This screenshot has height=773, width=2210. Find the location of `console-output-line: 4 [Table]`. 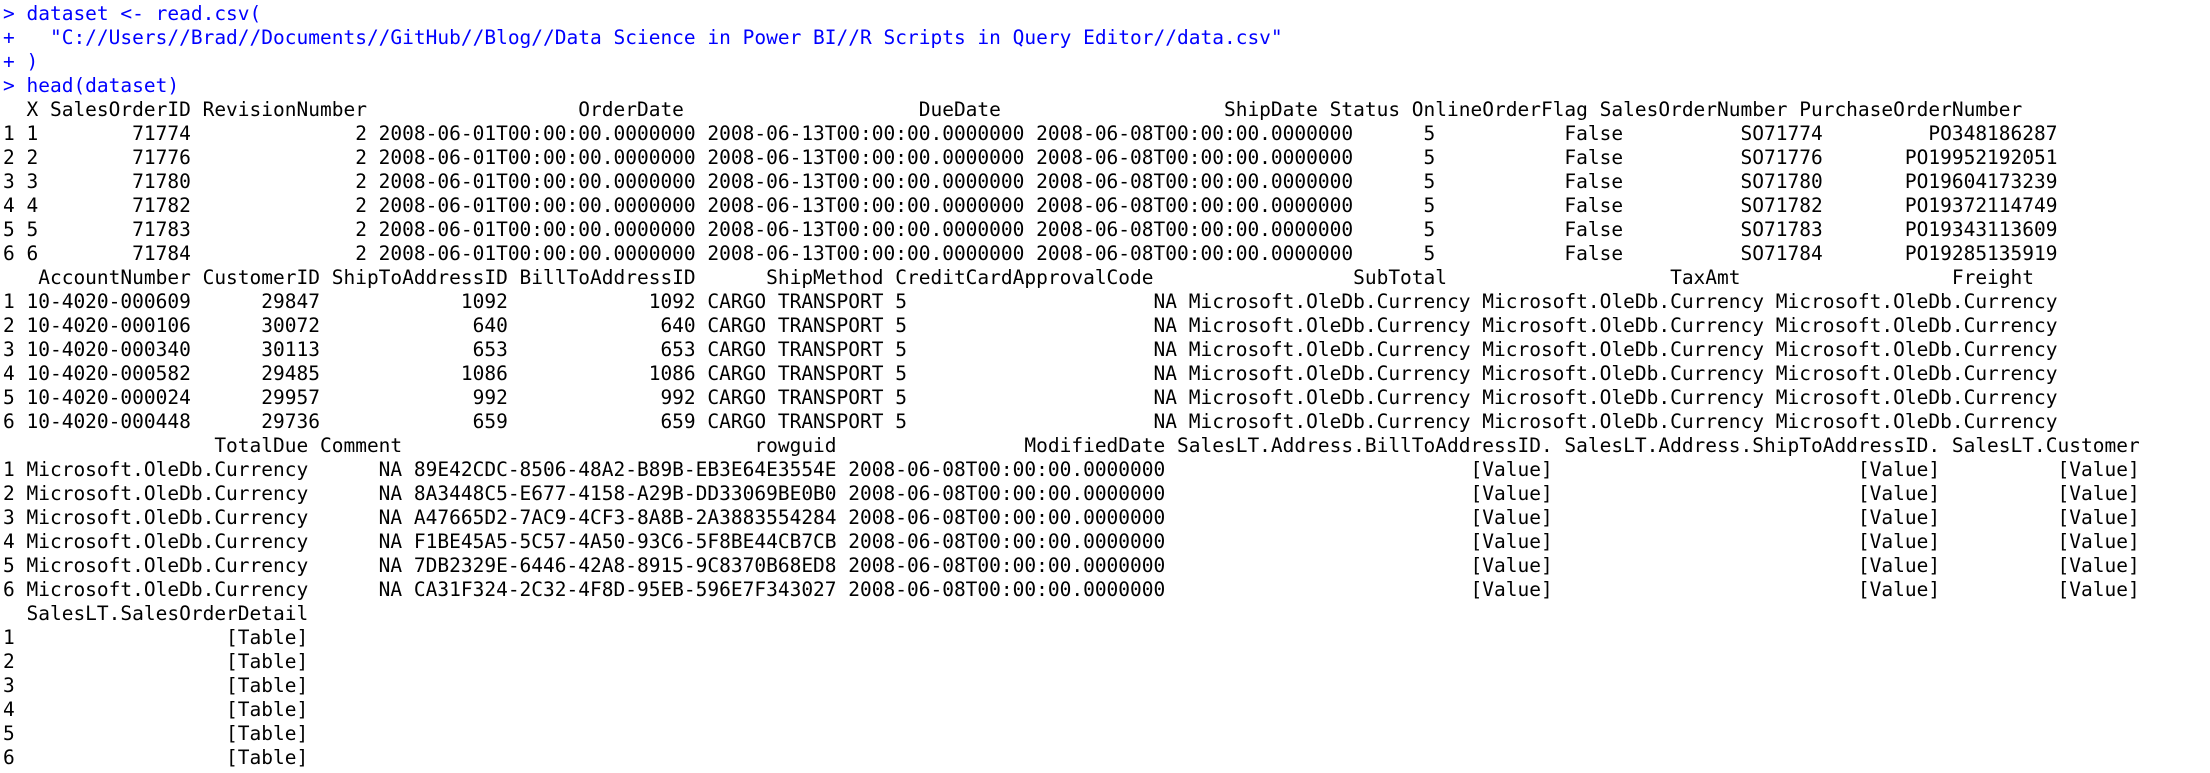

console-output-line: 4 [Table] is located at coordinates (156, 709).